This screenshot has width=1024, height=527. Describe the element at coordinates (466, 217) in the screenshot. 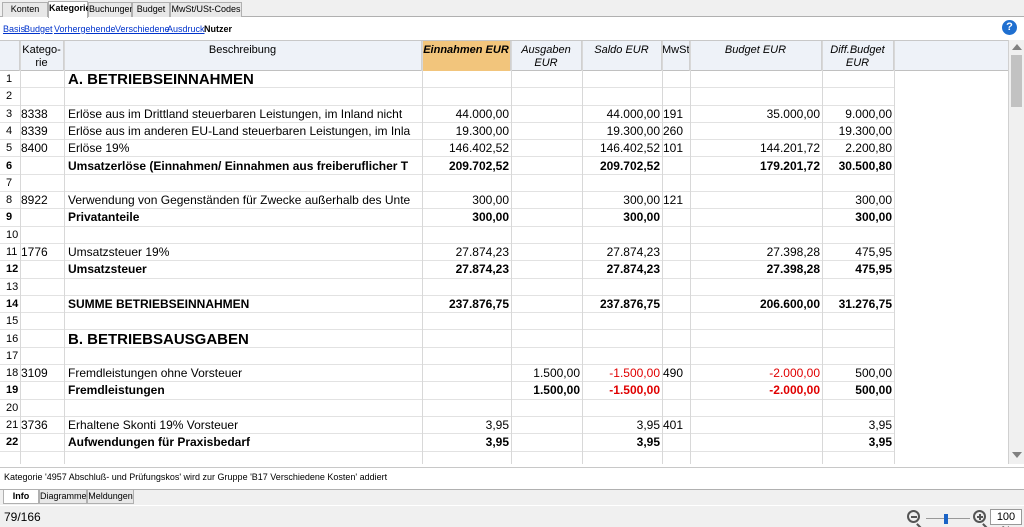

I see `einnahmen-value: 300,00` at that location.